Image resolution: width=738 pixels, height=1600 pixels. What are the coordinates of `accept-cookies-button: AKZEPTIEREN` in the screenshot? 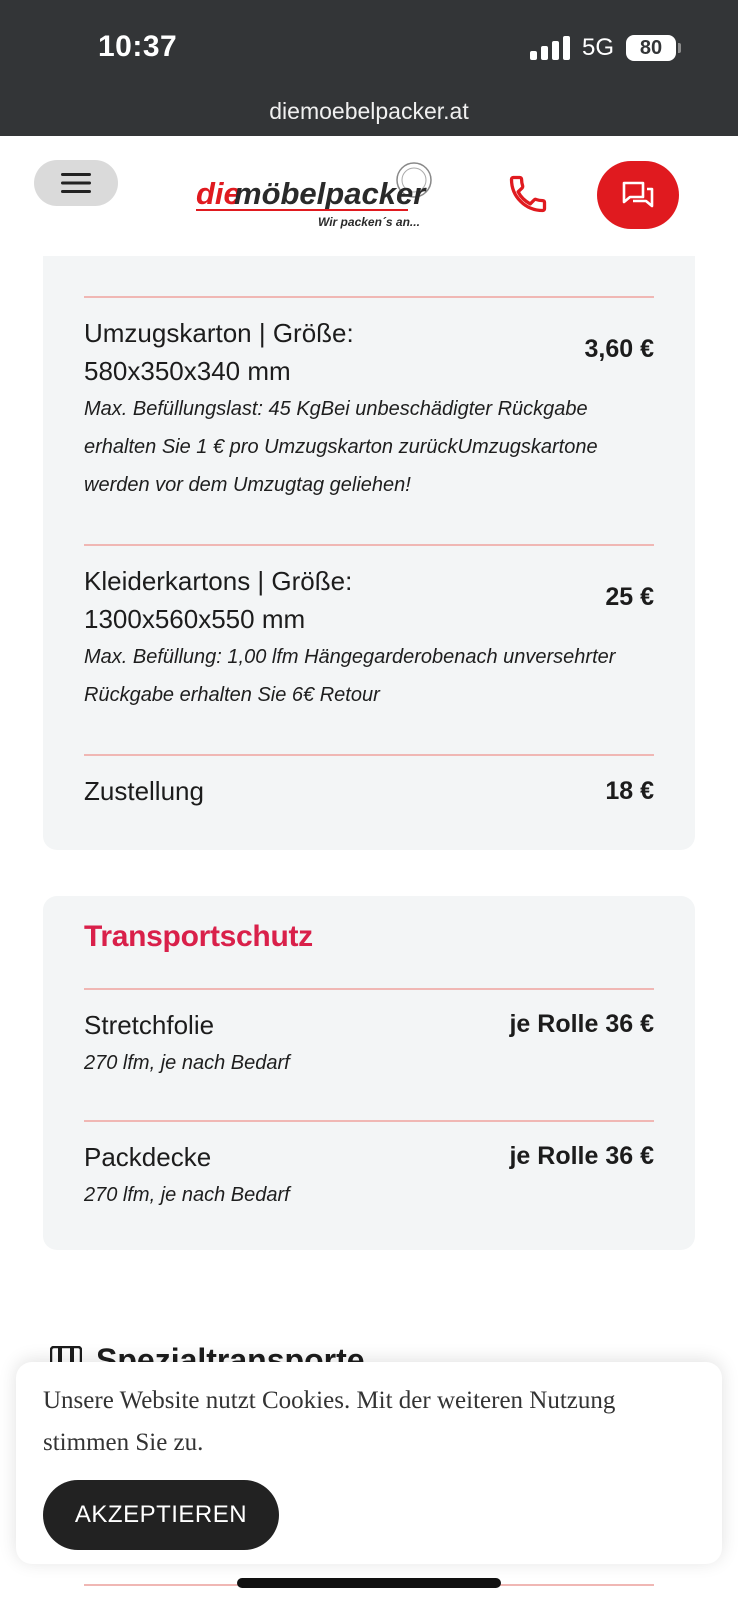 It's located at (161, 1515).